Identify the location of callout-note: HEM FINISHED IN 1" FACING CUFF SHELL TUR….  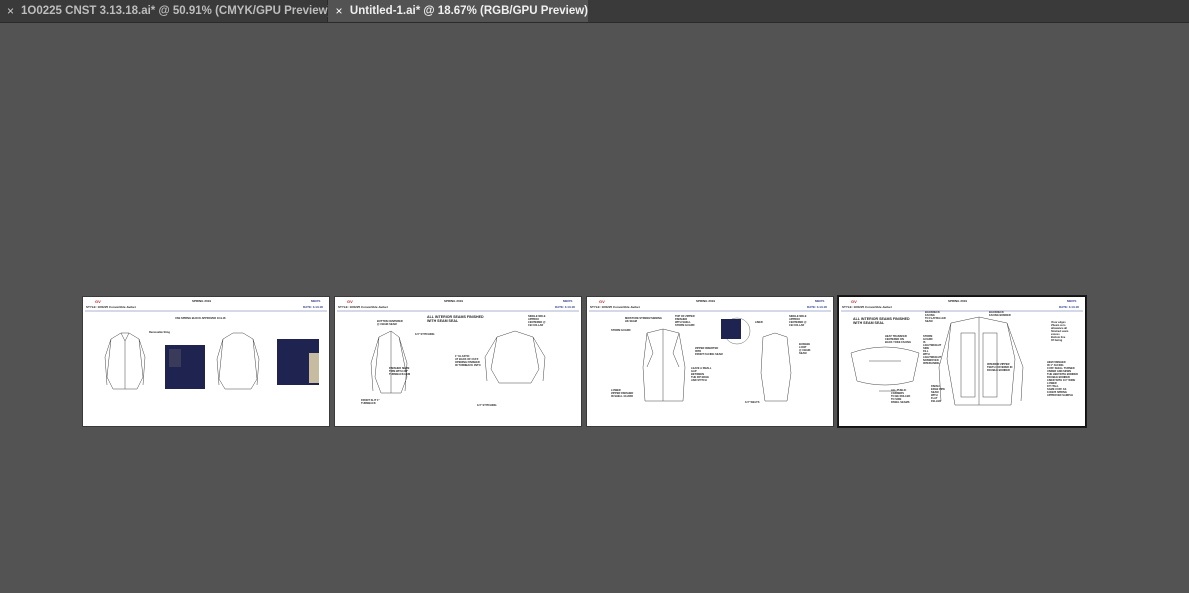
(1062, 379).